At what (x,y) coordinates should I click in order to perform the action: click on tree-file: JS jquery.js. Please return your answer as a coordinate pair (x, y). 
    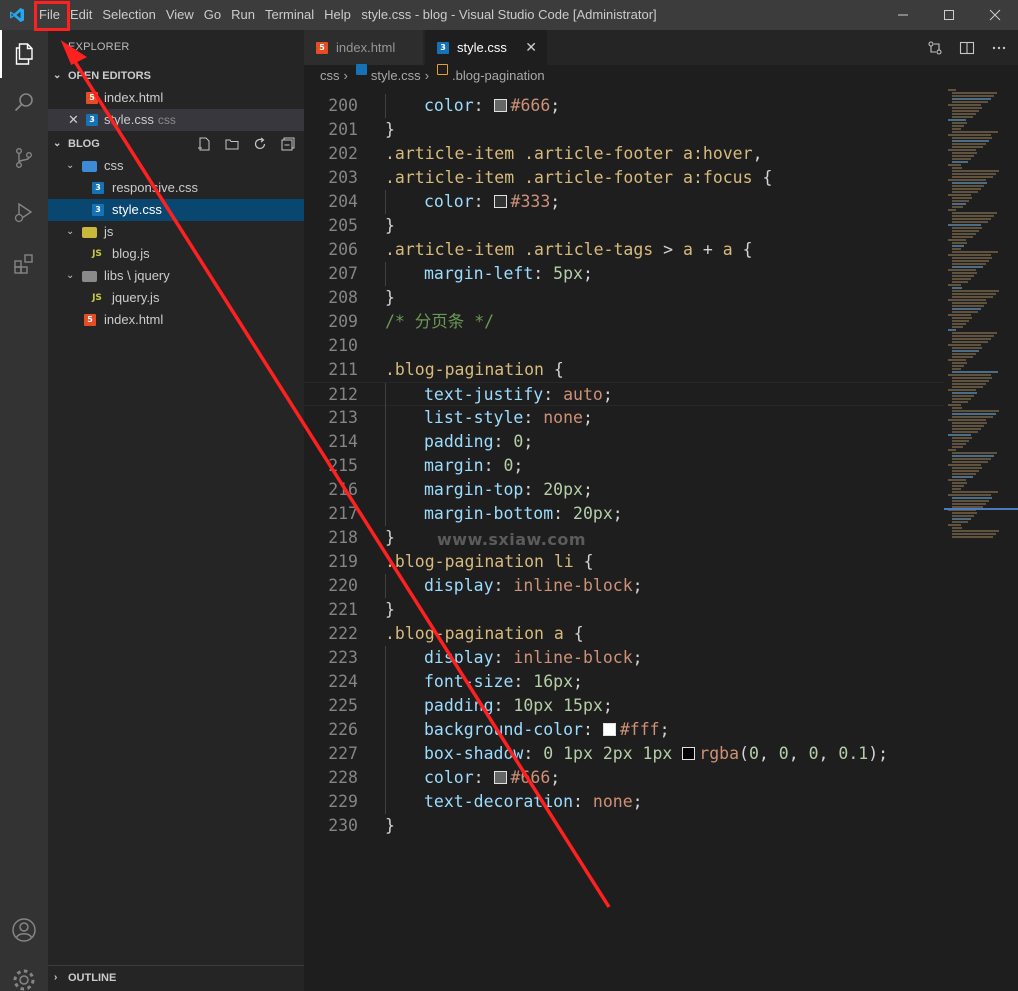
    Looking at the image, I should click on (176, 298).